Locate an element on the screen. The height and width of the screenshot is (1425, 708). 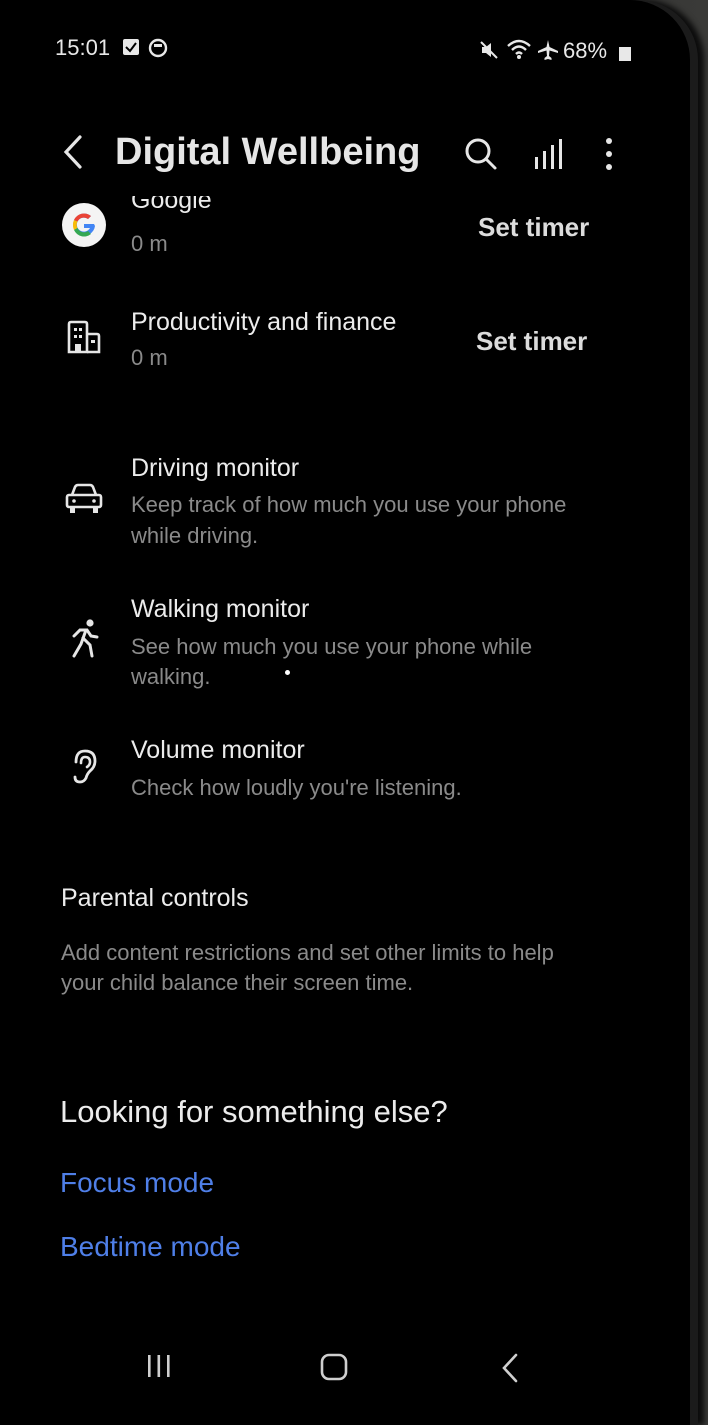
sync-icon is located at coordinates (158, 48).